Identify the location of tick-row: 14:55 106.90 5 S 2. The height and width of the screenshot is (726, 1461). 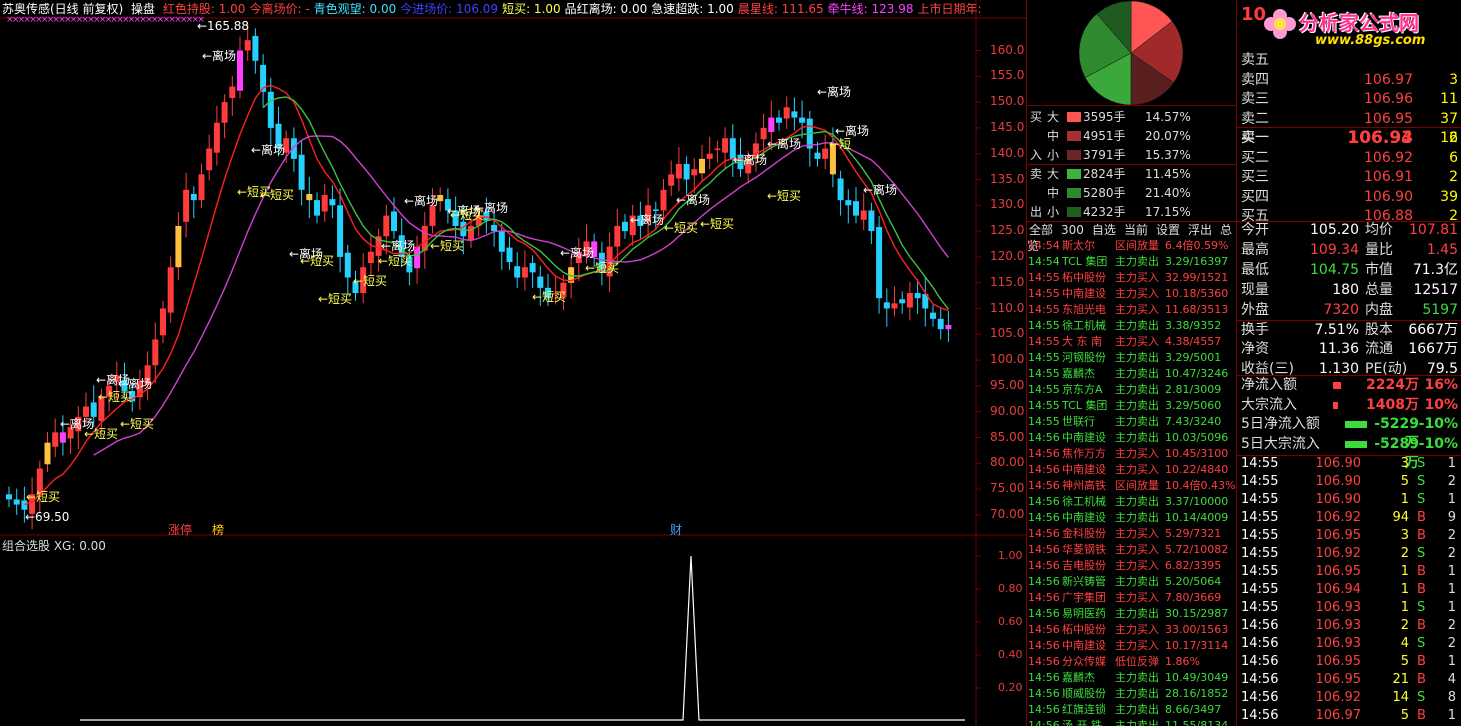
(1349, 482).